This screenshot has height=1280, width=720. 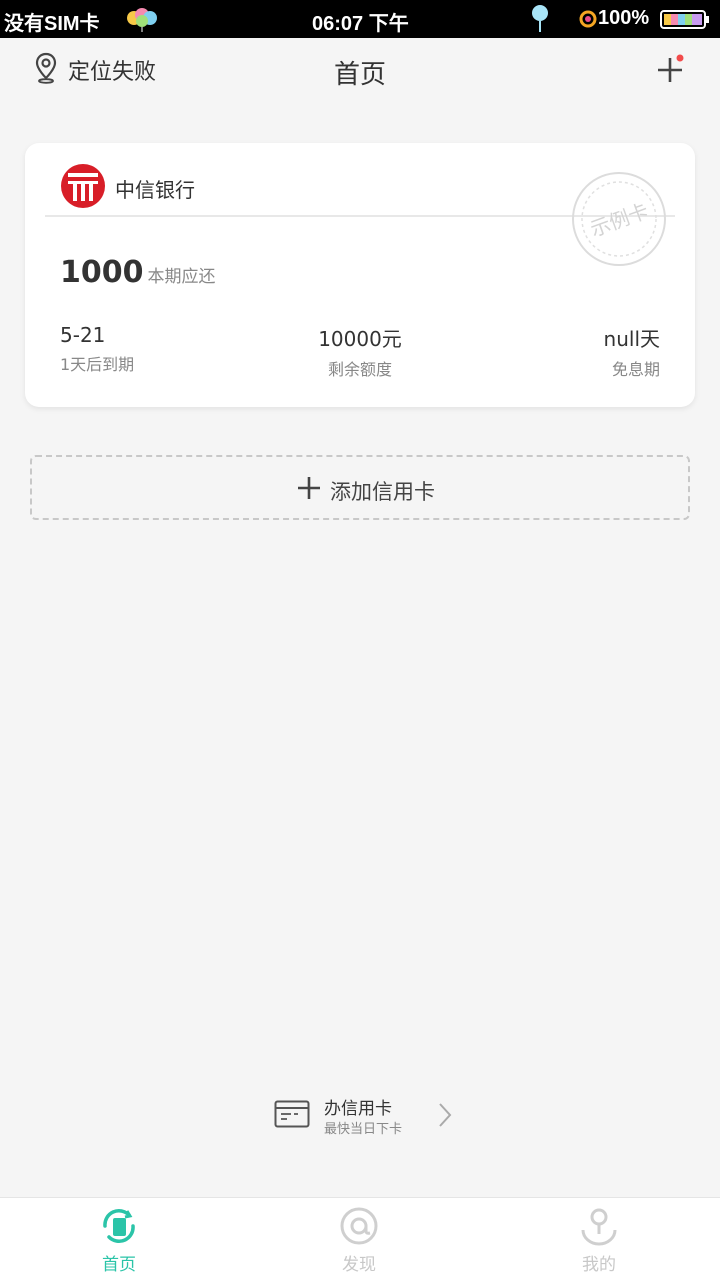 What do you see at coordinates (382, 492) in the screenshot?
I see `add-credit-card-label: 添加信用卡` at bounding box center [382, 492].